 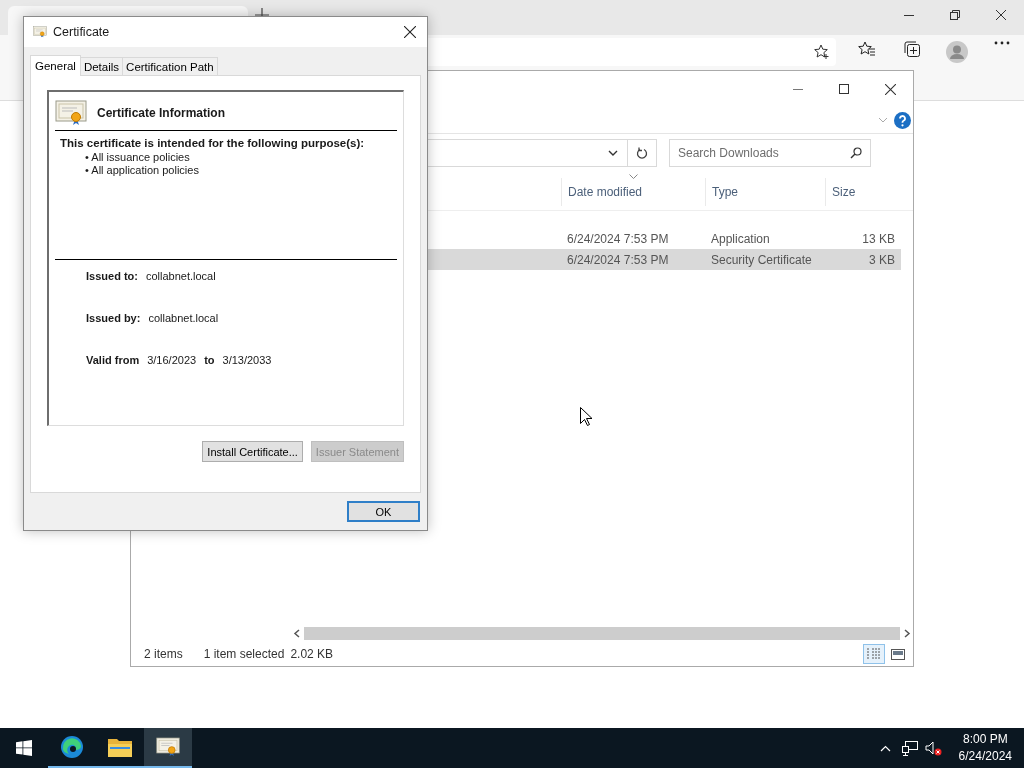 What do you see at coordinates (163, 654) in the screenshot?
I see `item-count: 2 items` at bounding box center [163, 654].